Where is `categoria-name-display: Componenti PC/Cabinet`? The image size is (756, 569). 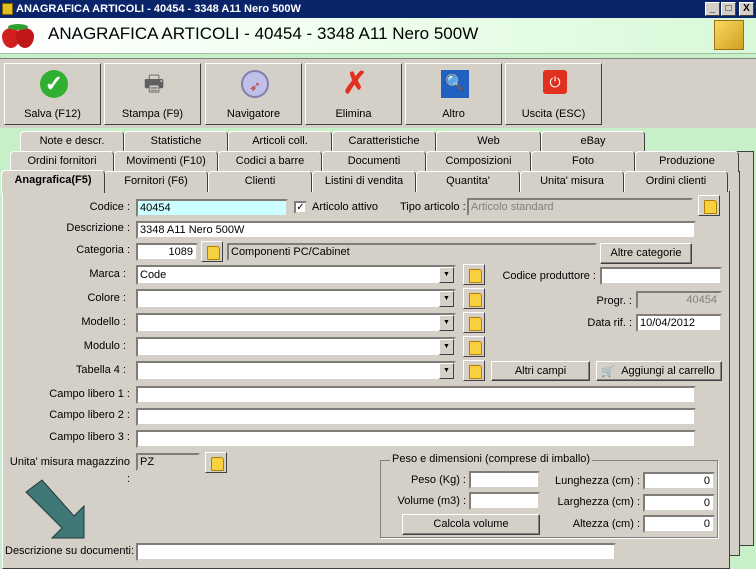
categoria-name-display: Componenti PC/Cabinet is located at coordinates (412, 252).